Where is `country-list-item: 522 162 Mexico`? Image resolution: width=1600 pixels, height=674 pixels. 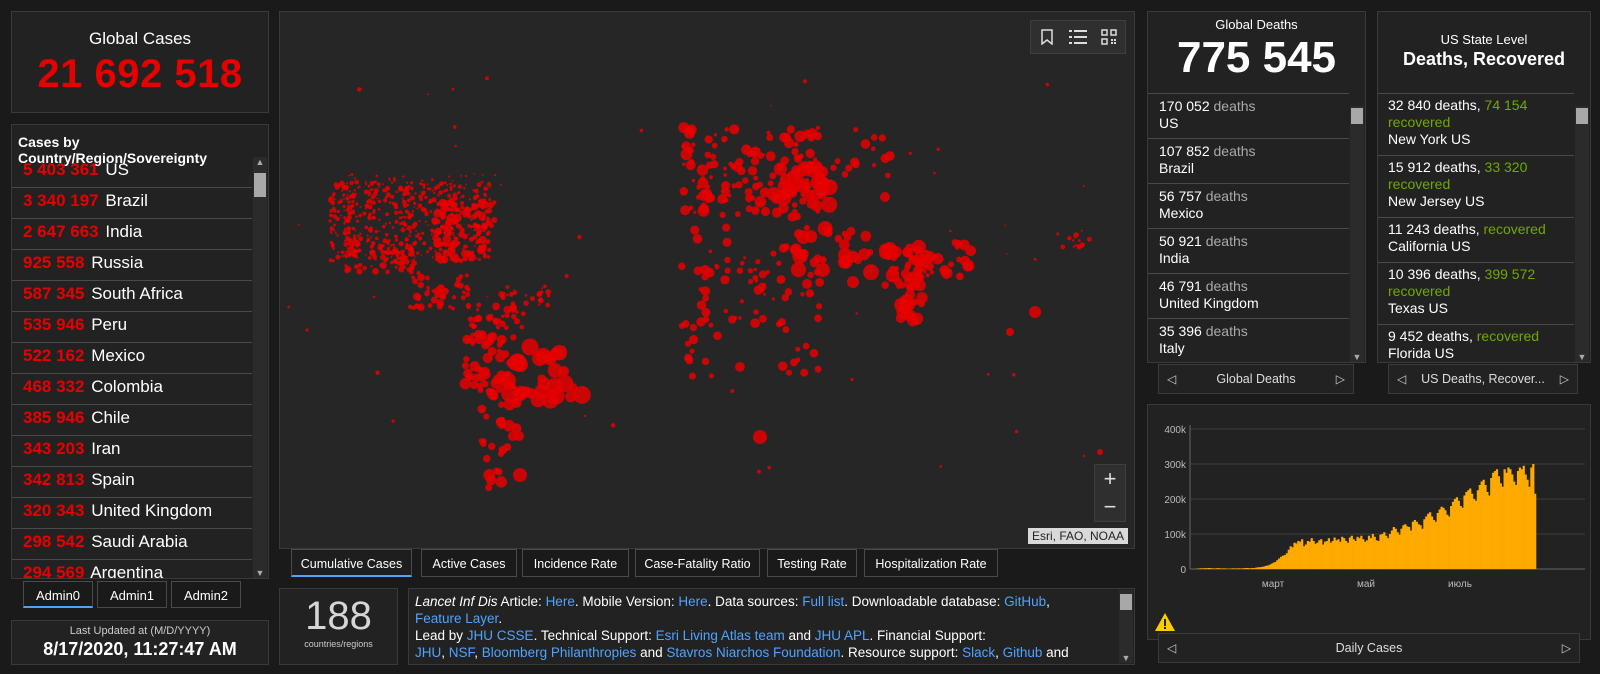 country-list-item: 522 162 Mexico is located at coordinates (132, 358).